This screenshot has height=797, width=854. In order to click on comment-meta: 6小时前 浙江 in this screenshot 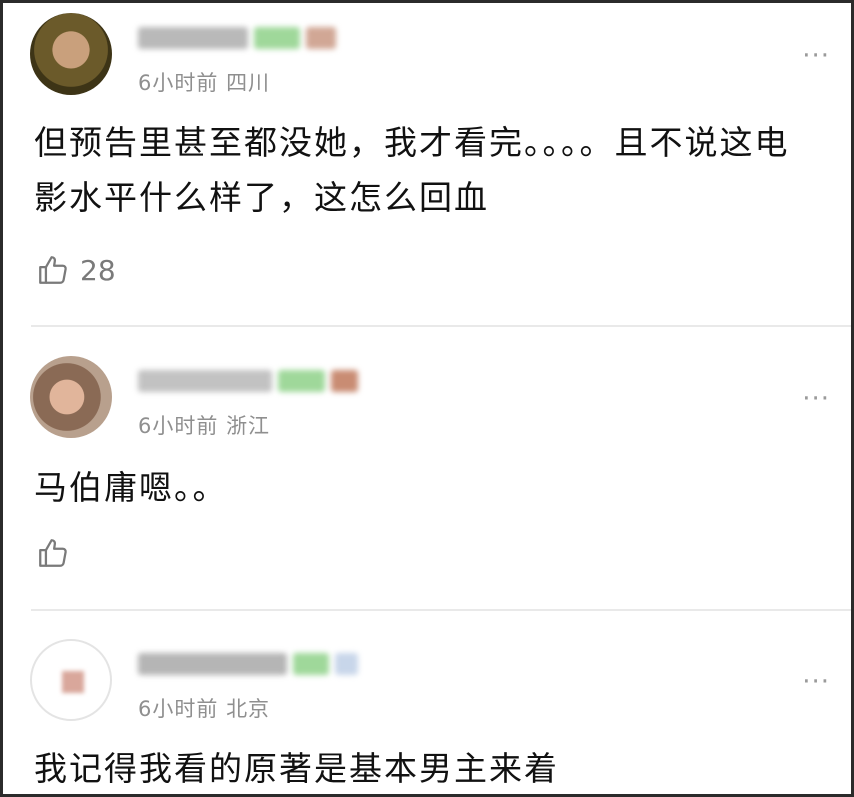, I will do `click(204, 425)`.